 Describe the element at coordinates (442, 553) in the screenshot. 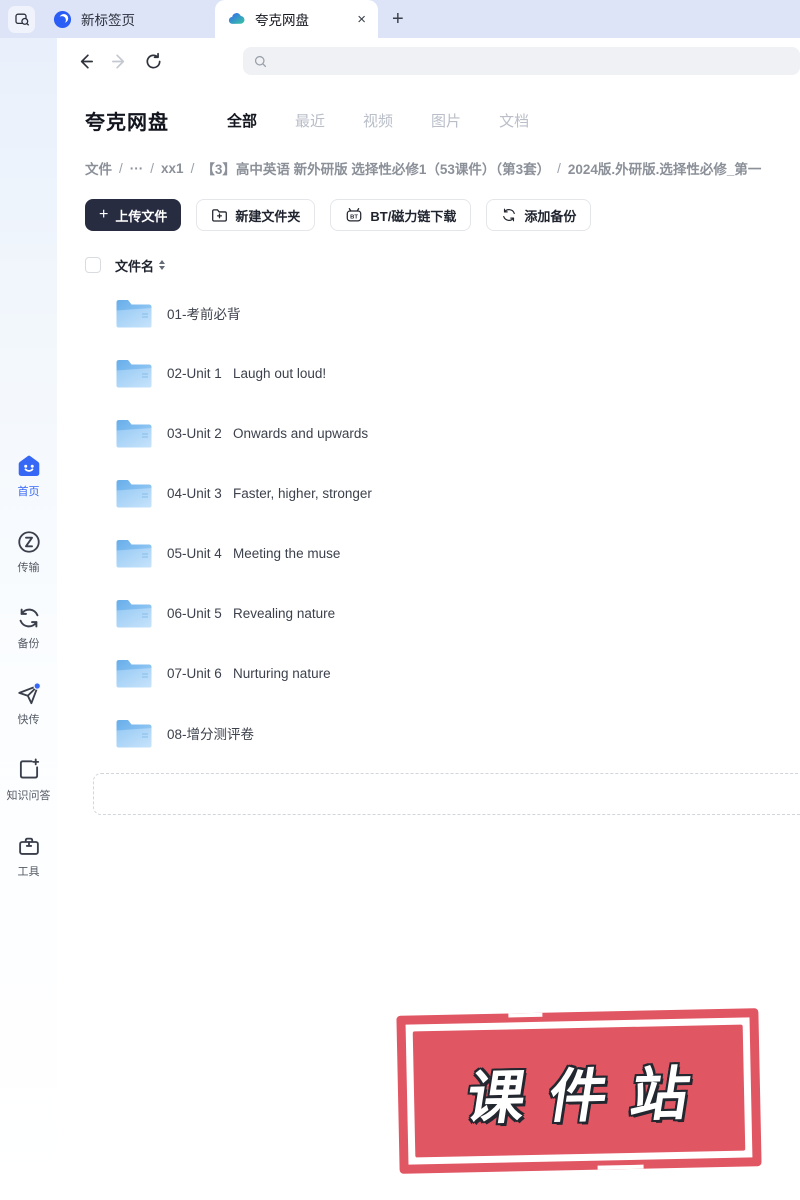

I see `file-row: 05-Unit 4 Meeting the muse` at that location.